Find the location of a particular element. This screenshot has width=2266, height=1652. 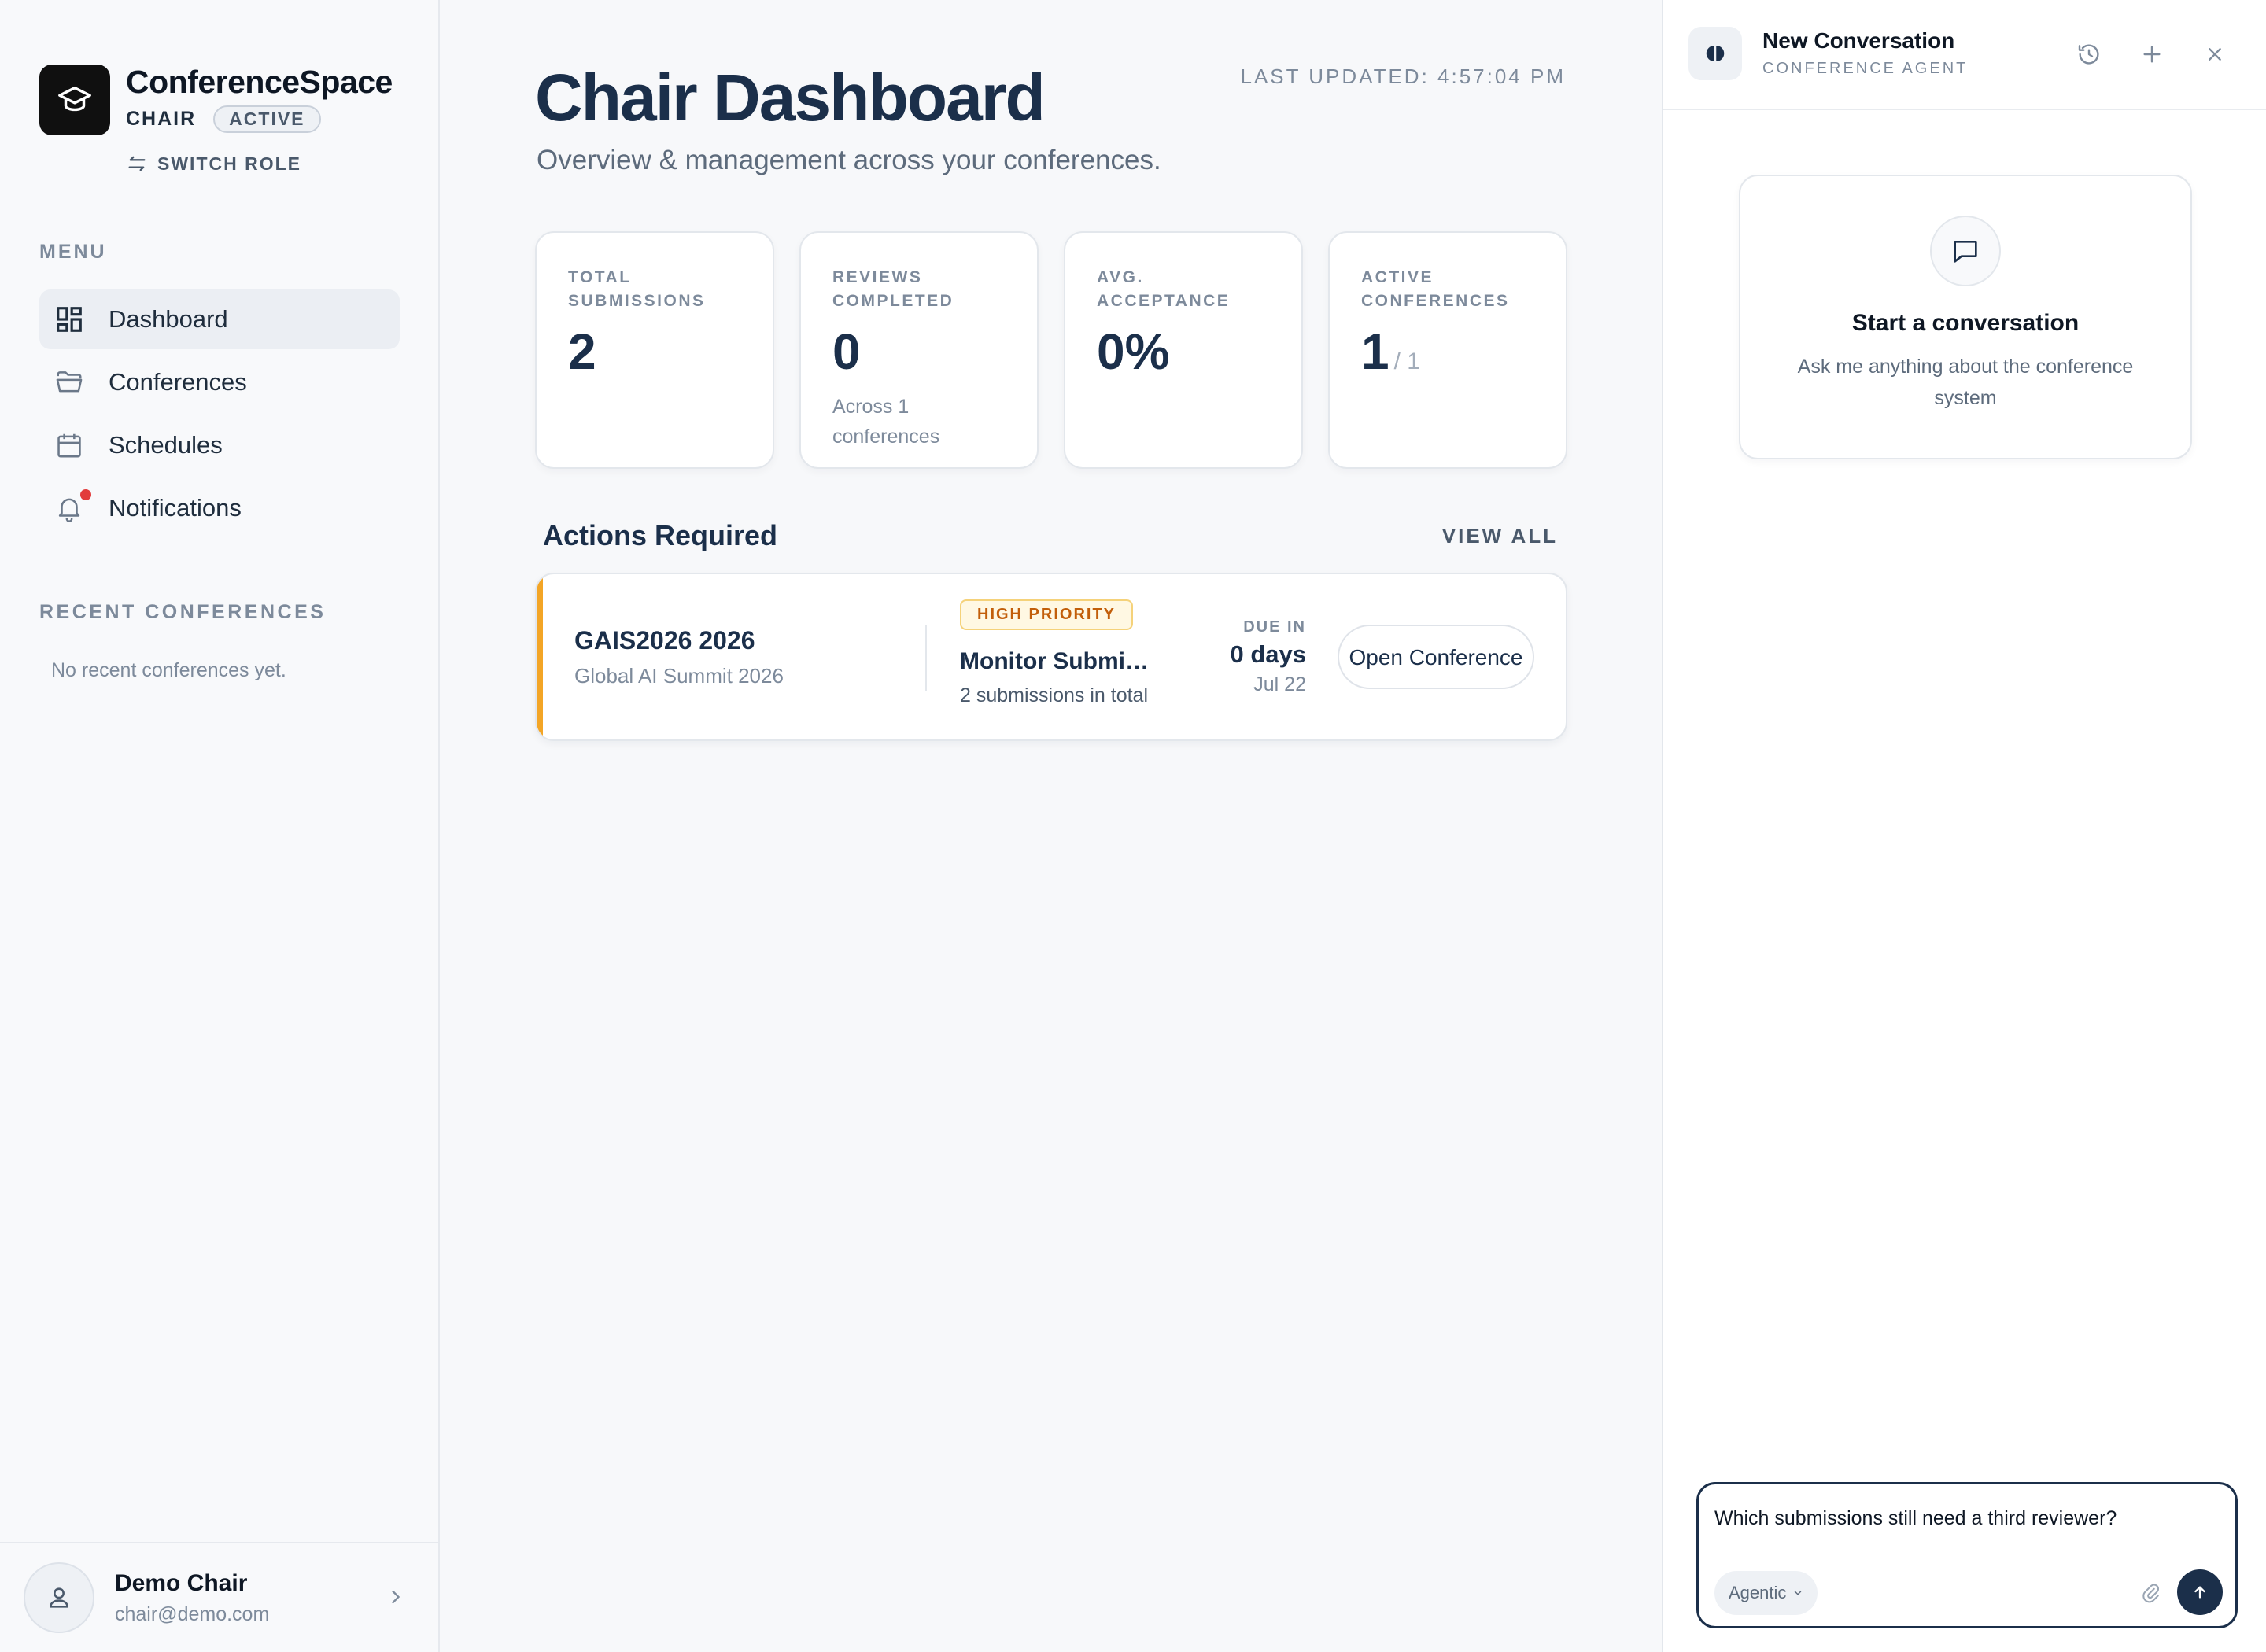

sidebar-item-label: Schedules is located at coordinates (166, 445).